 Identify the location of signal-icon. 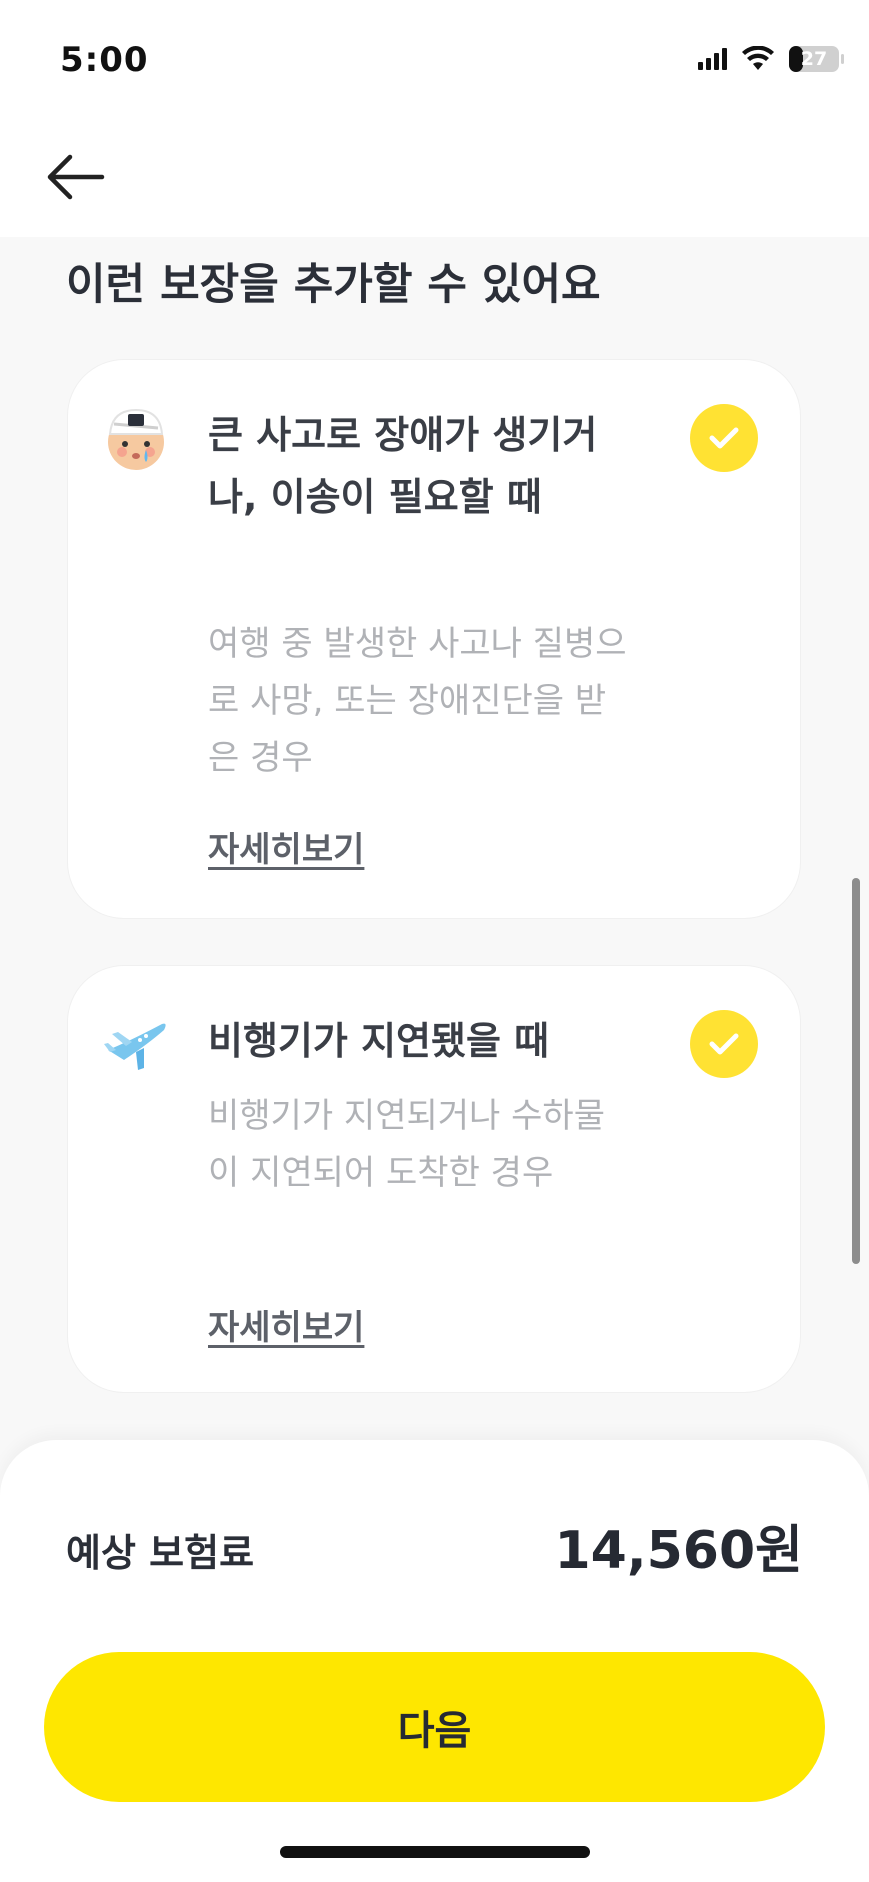
(712, 59).